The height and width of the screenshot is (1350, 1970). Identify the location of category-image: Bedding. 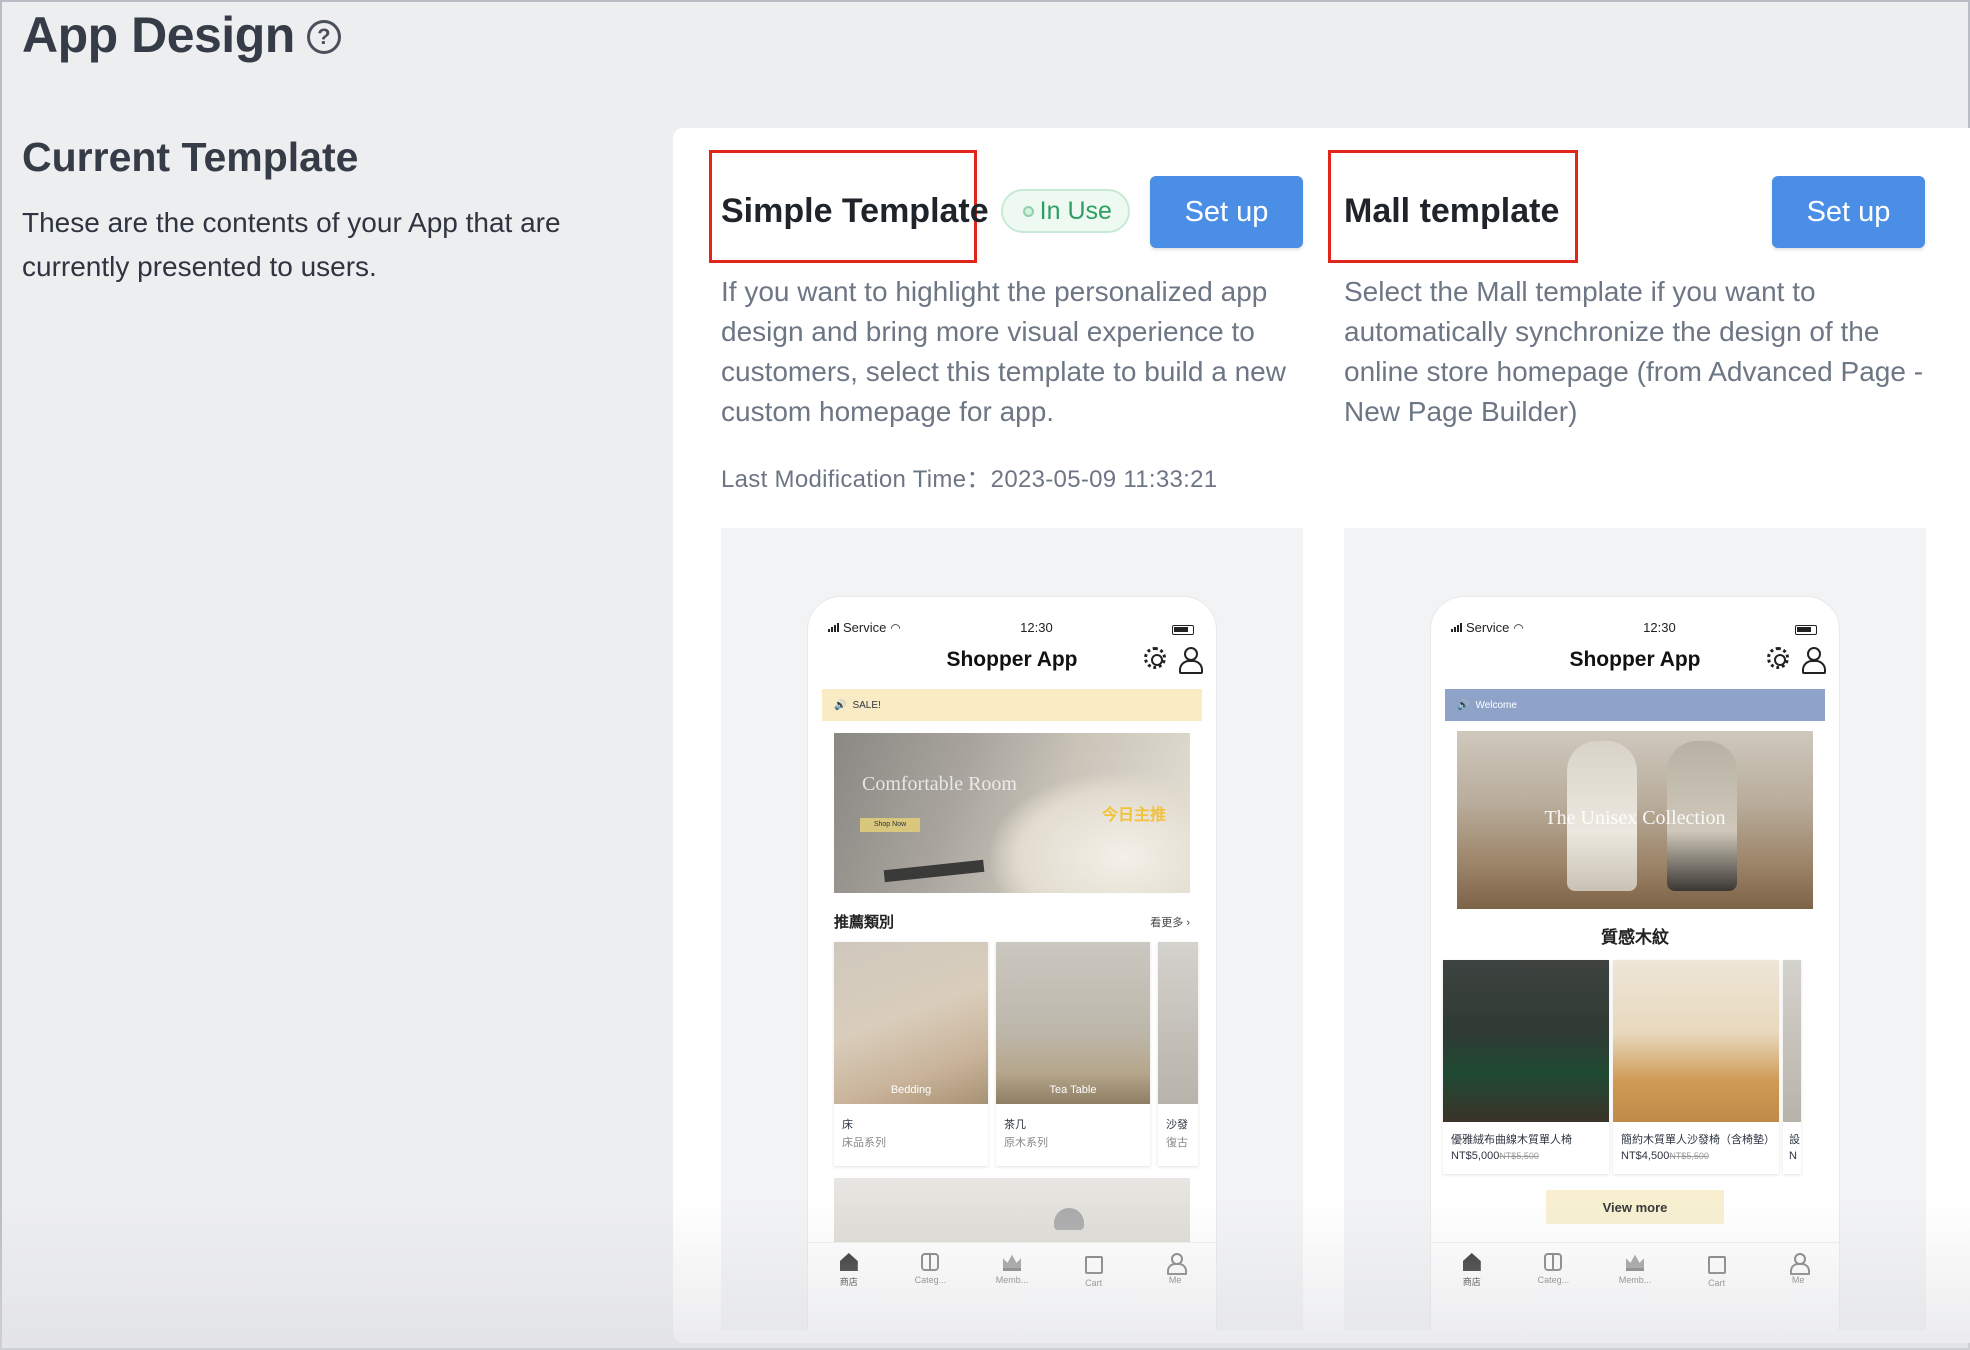
(911, 1023).